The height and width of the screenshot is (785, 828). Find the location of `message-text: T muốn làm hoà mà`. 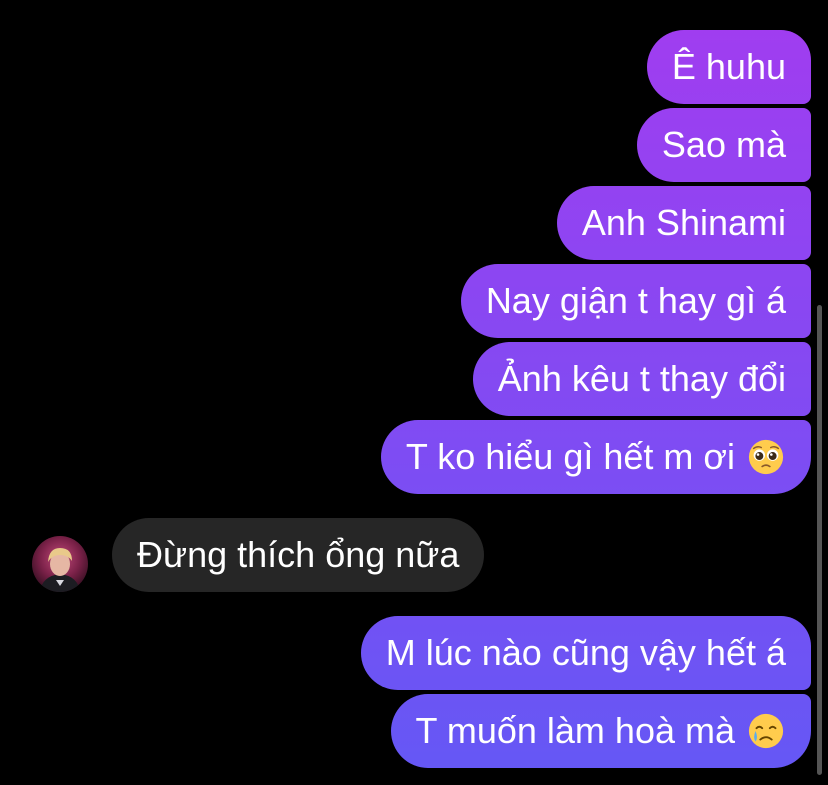

message-text: T muốn làm hoà mà is located at coordinates (575, 730).